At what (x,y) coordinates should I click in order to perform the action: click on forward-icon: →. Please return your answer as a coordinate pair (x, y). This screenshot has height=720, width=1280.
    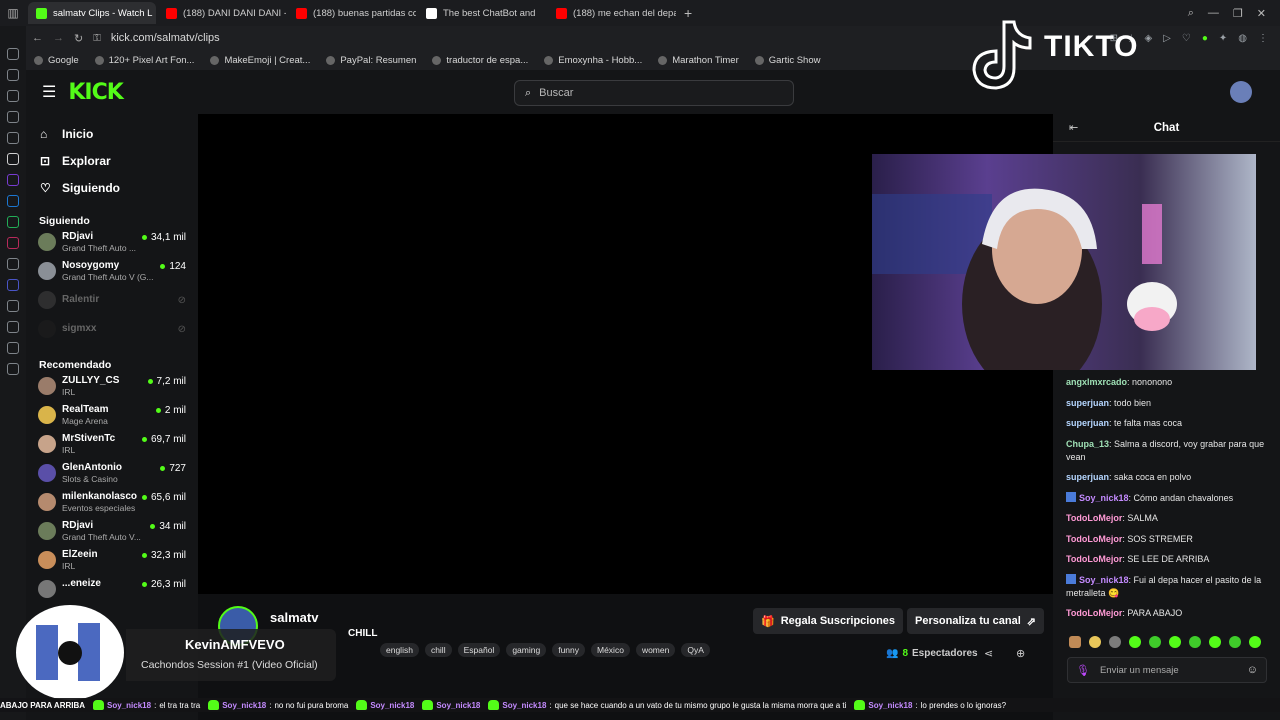
    Looking at the image, I should click on (58, 38).